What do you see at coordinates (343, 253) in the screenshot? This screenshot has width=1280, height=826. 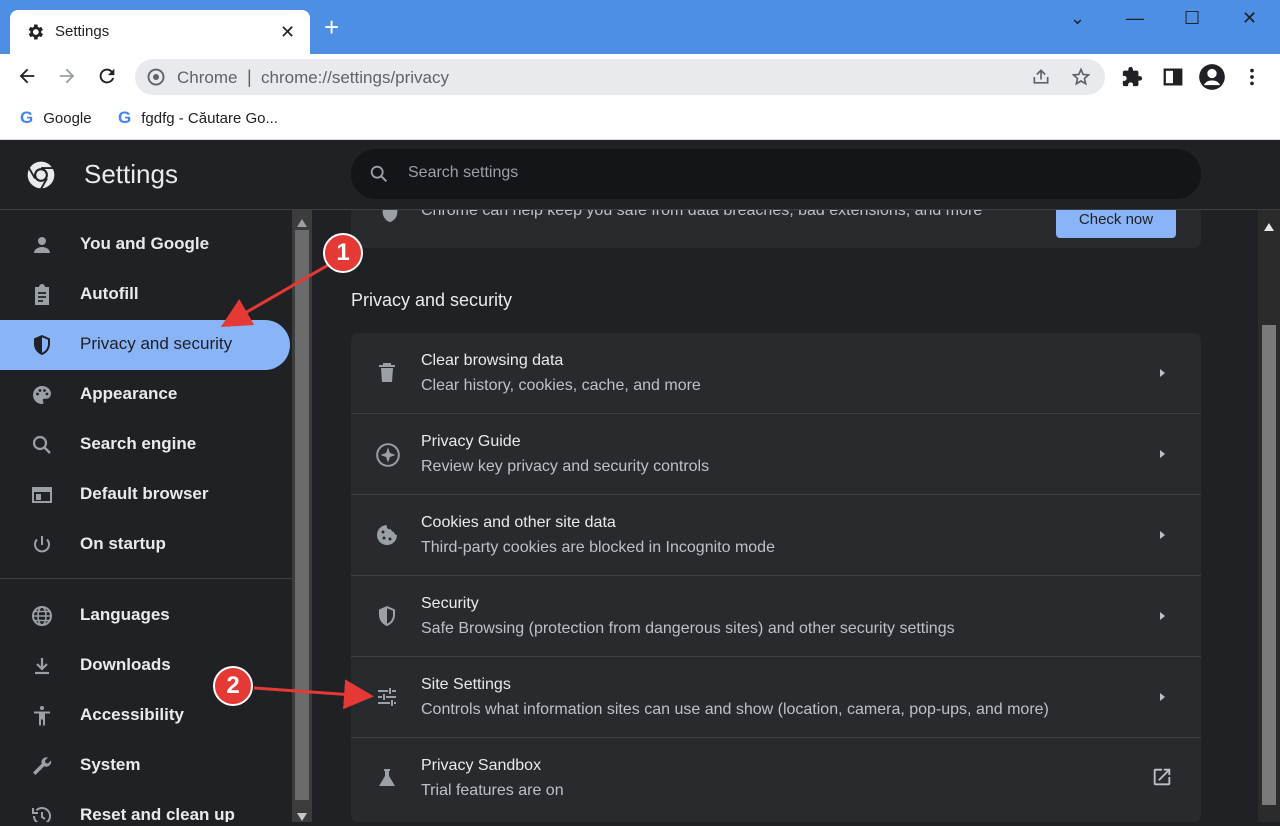 I see `annotation-badge-1: 1` at bounding box center [343, 253].